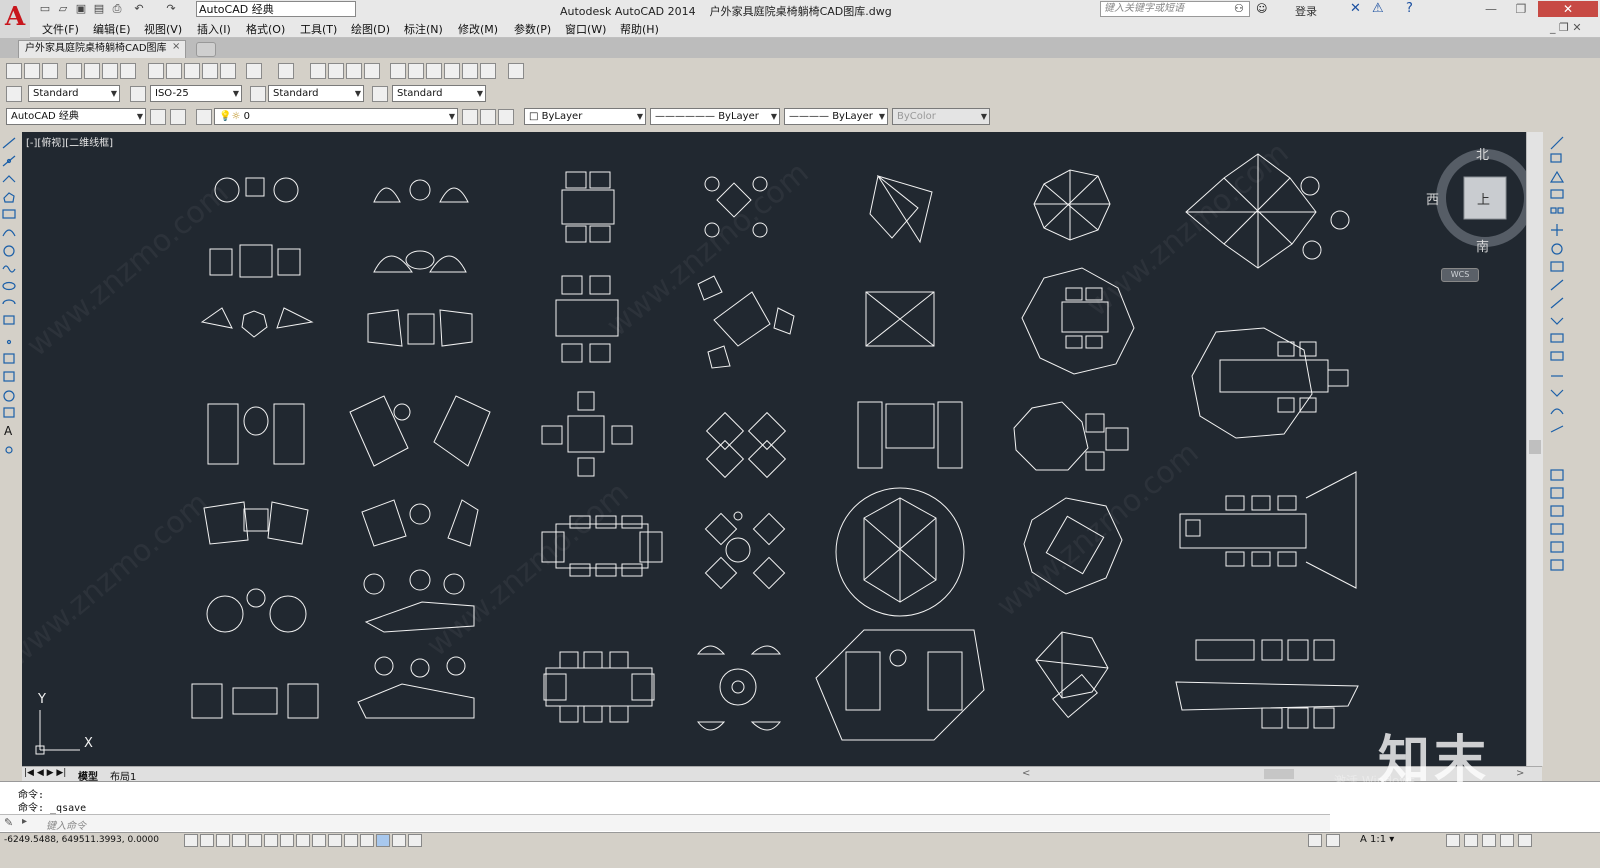 The height and width of the screenshot is (868, 1600). What do you see at coordinates (14, 94) in the screenshot?
I see `text-style-icon` at bounding box center [14, 94].